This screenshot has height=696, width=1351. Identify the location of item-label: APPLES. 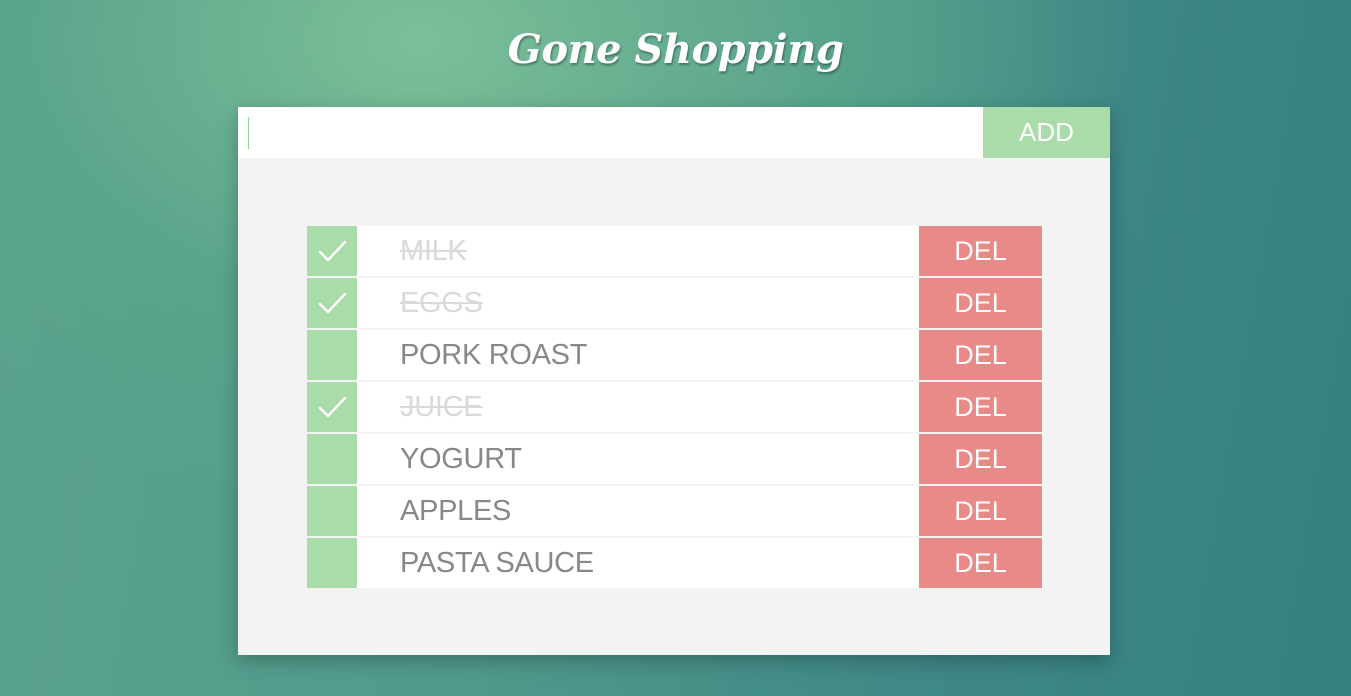
(456, 511).